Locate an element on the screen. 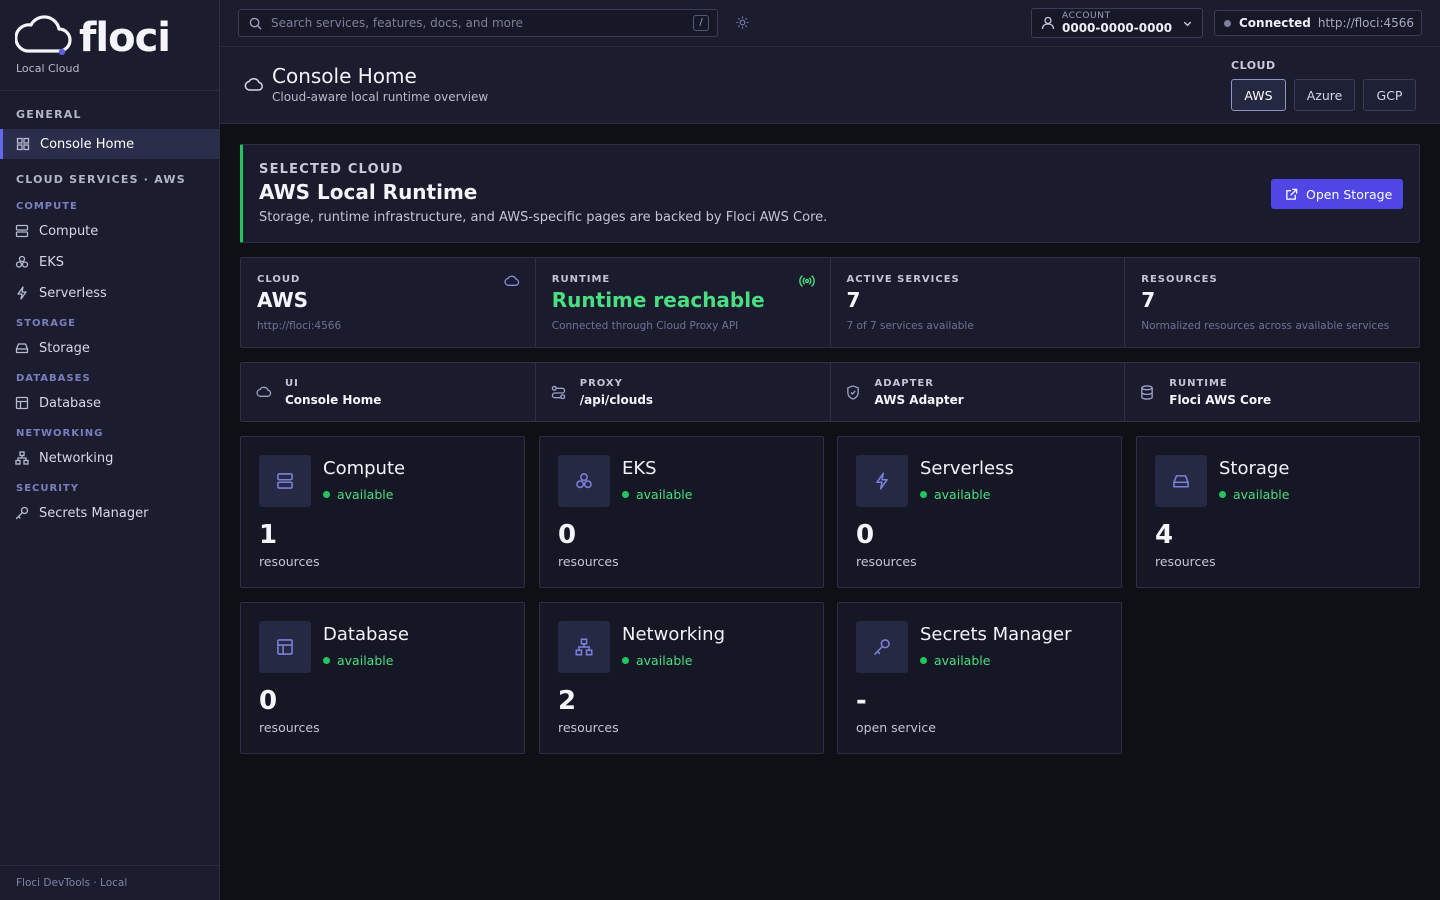 Image resolution: width=1440 pixels, height=900 pixels. cloud-button-aws: AWS is located at coordinates (1258, 95).